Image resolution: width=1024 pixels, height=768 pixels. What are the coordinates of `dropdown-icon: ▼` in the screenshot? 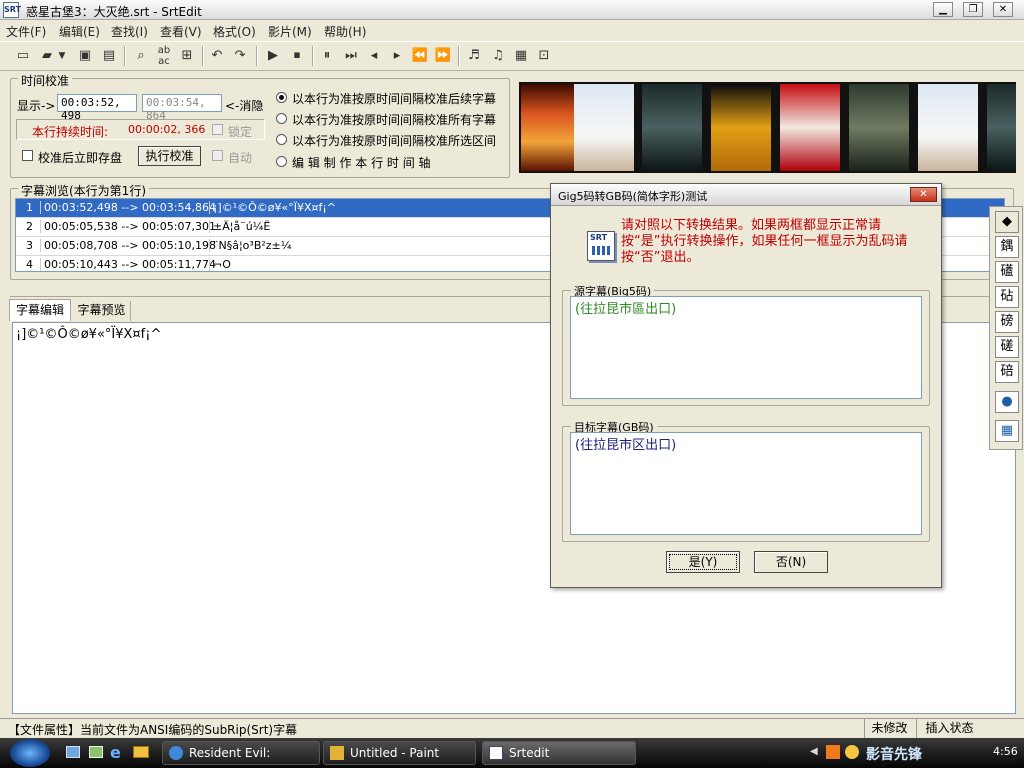 It's located at (62, 56).